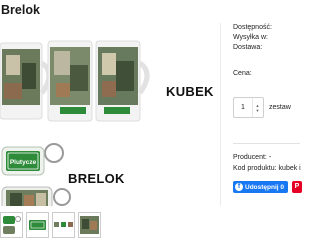 The width and height of the screenshot is (320, 250). I want to click on keychain-sign-illustration: Plutycze, so click(32, 159).